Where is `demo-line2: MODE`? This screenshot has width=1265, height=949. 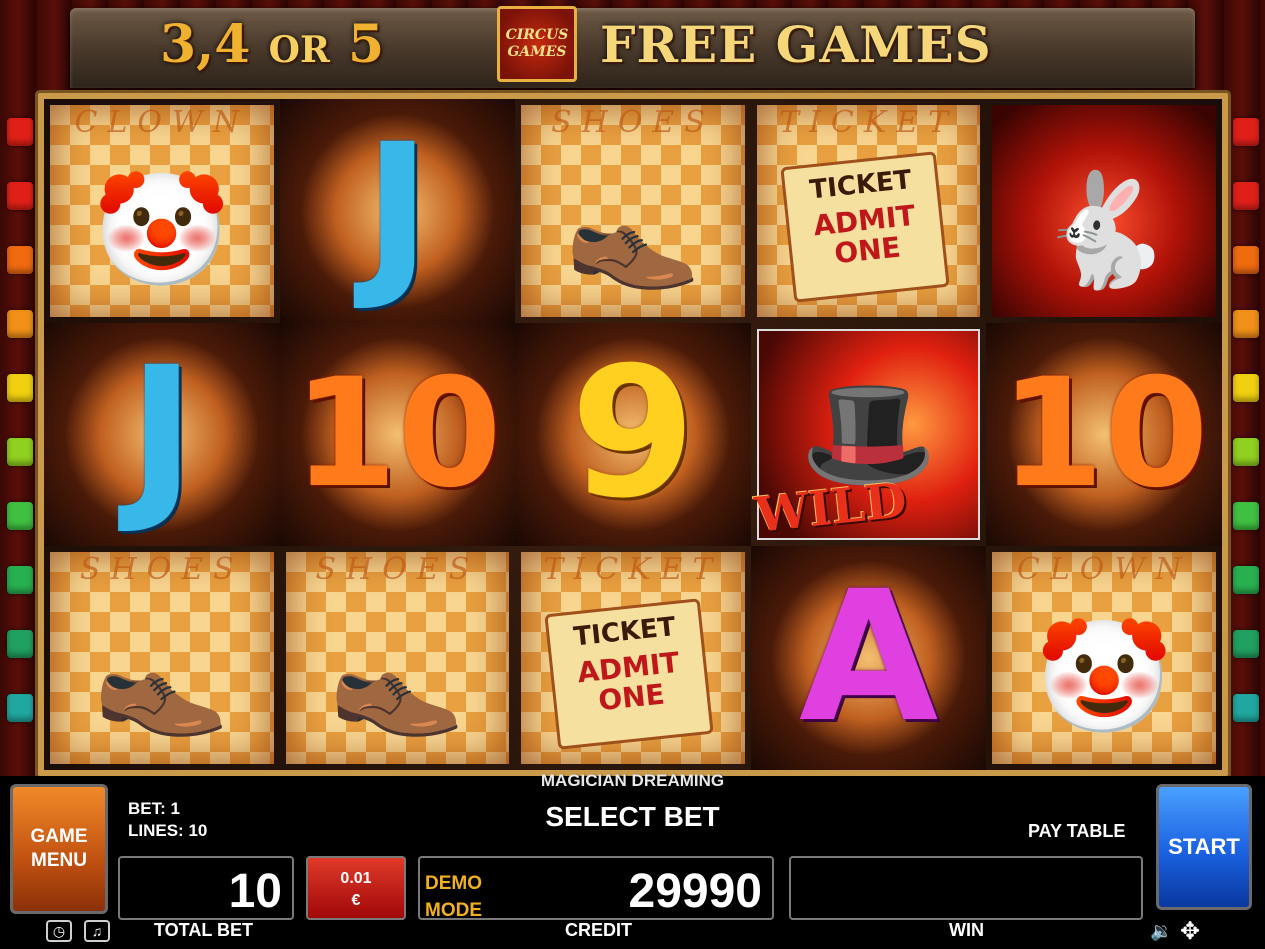 demo-line2: MODE is located at coordinates (453, 910).